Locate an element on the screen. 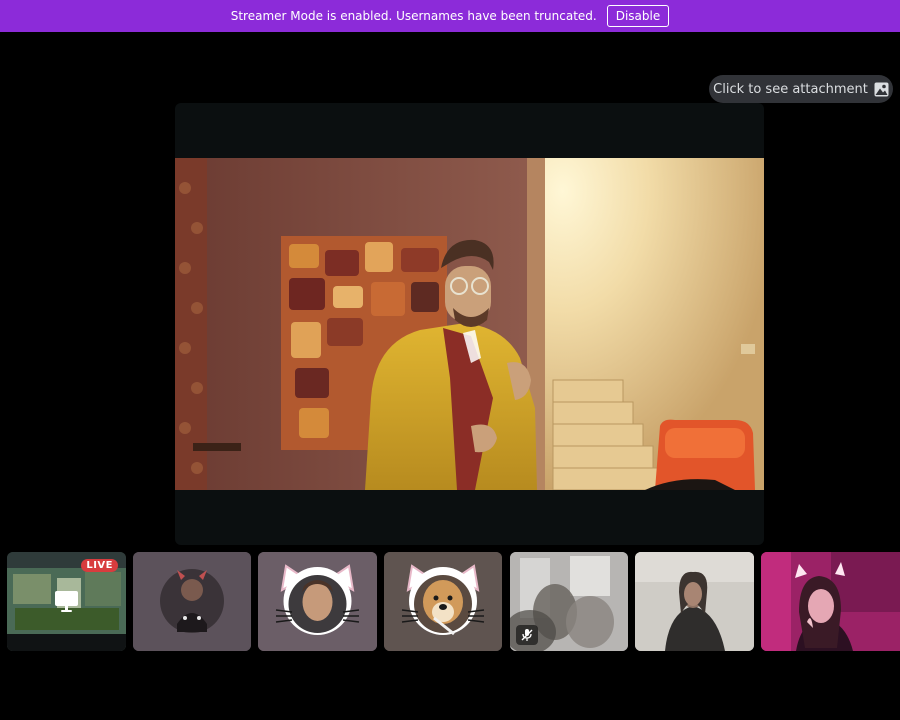 The width and height of the screenshot is (900, 720). participant-tiles: LIVE is located at coordinates (450, 602).